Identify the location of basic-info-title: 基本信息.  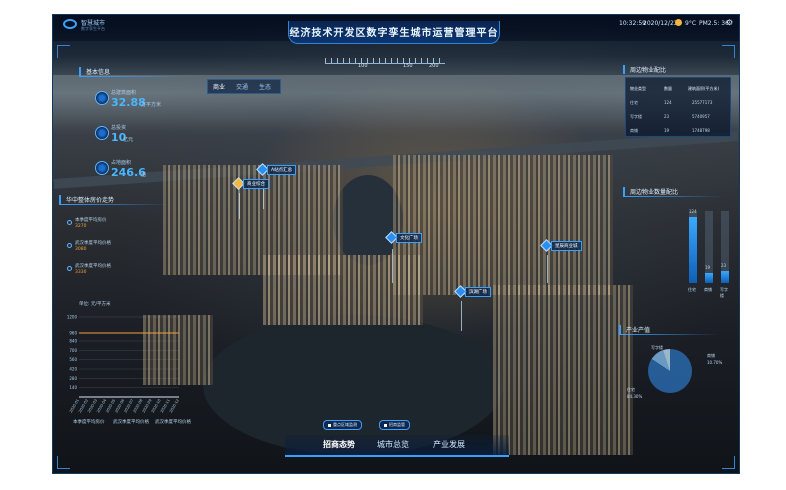
(94, 71).